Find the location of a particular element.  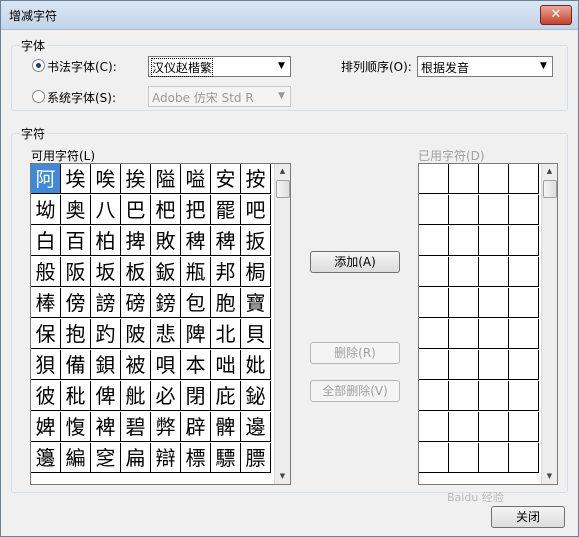

char-cell: 敗 is located at coordinates (166, 241).